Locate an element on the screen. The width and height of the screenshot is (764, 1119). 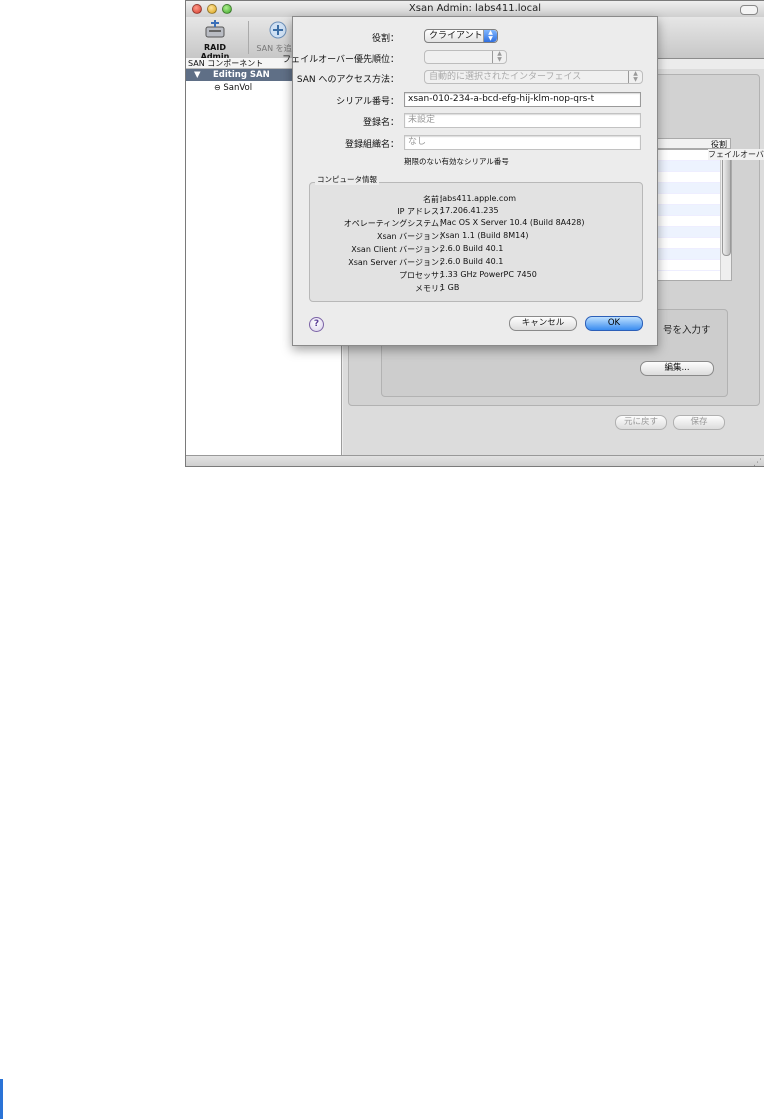
status-bar: ⋰ is located at coordinates (475, 460).